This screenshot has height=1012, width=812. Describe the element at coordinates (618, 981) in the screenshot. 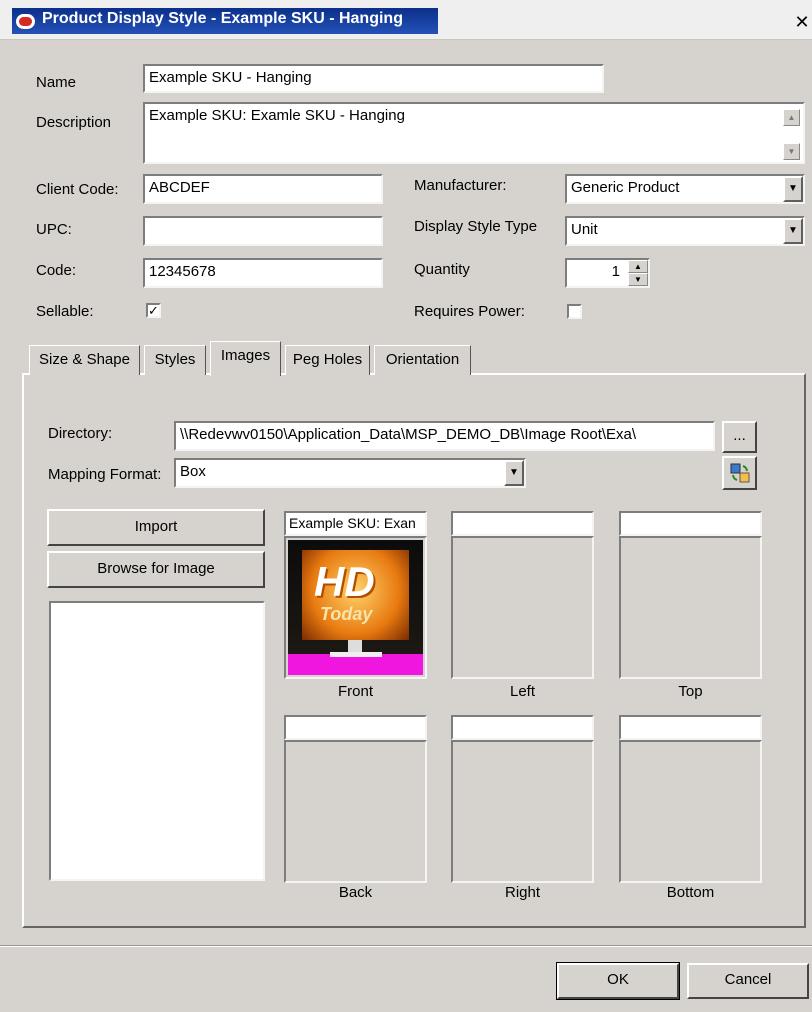

I see `ok-button: OK` at that location.